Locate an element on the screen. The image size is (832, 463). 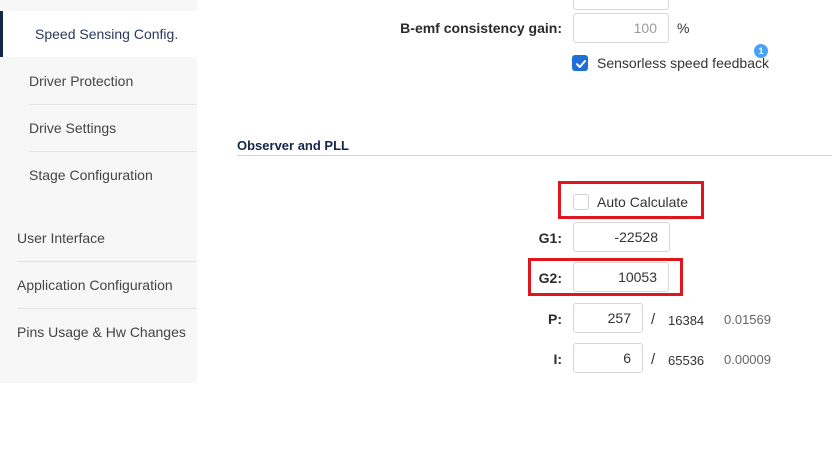
previous-field is located at coordinates (621, 5).